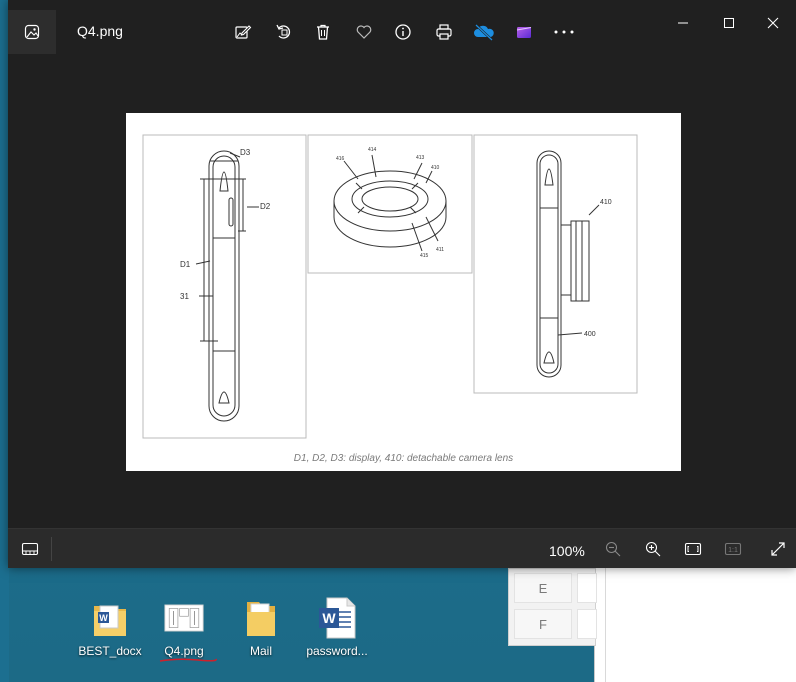 This screenshot has width=796, height=682. Describe the element at coordinates (184, 296) in the screenshot. I see `label-31: 31` at that location.